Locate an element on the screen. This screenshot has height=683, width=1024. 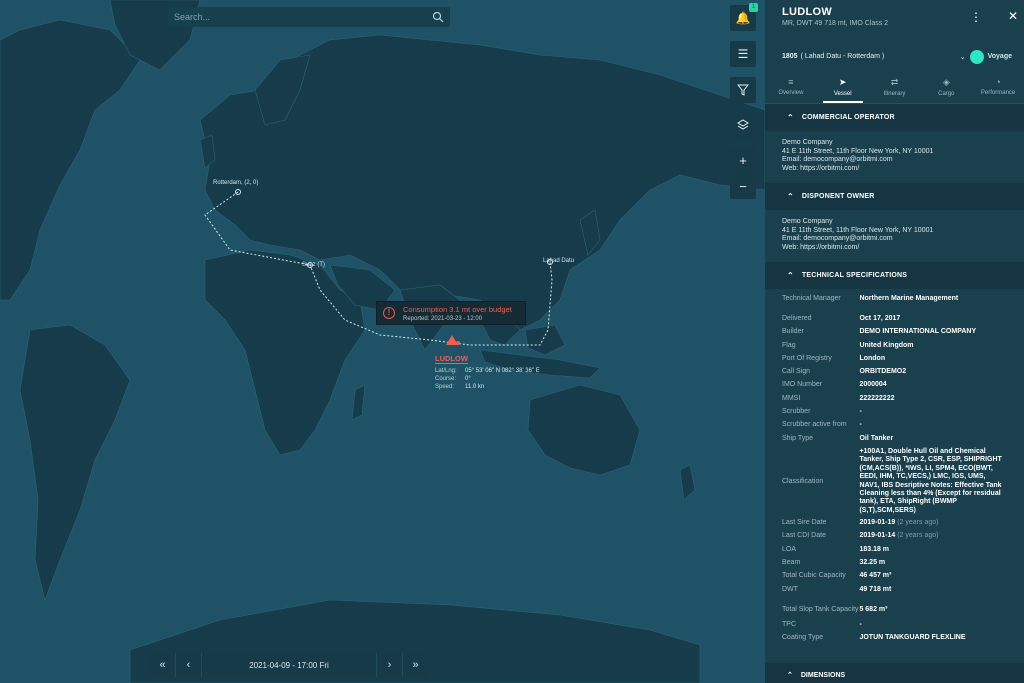
list-icon: ☰ is located at coordinates (743, 54).